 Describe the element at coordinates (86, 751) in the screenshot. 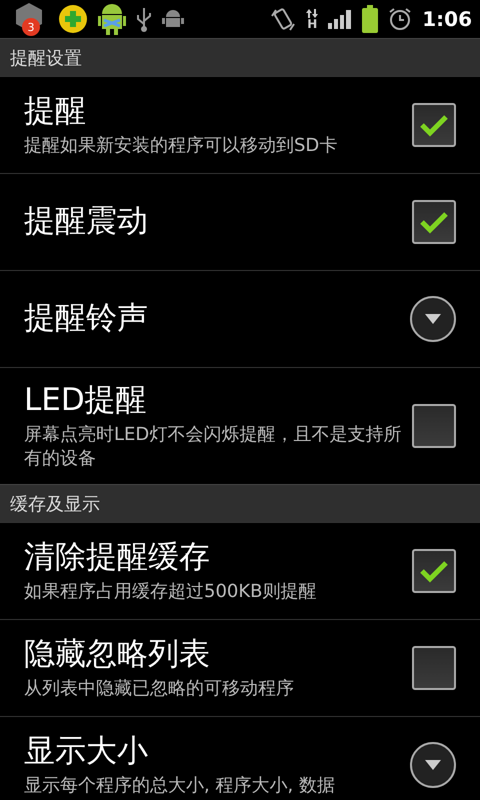

I see `setting-title: 显示大小` at that location.